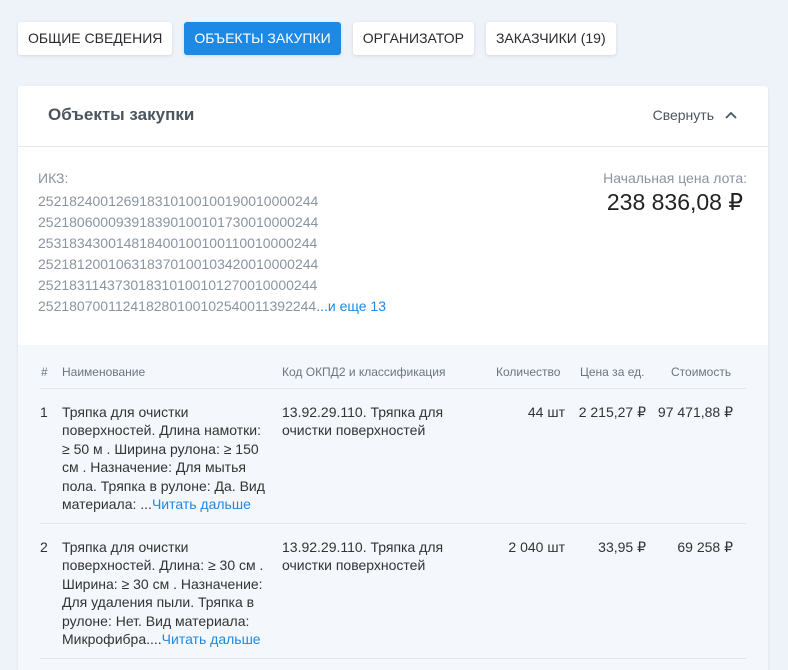  I want to click on ikz-code: 252183114373018310100101270010000244, so click(178, 285).